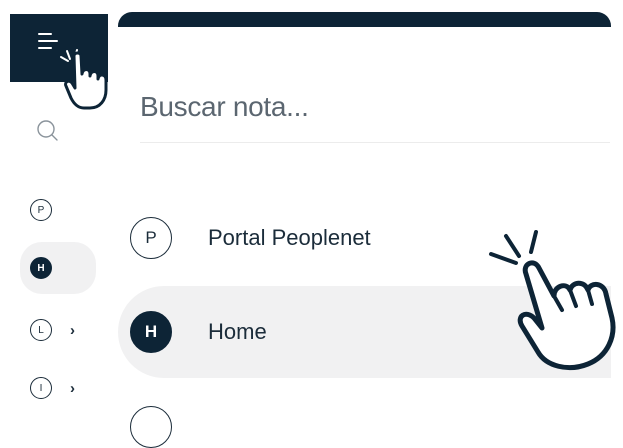 The width and height of the screenshot is (623, 448). Describe the element at coordinates (289, 237) in the screenshot. I see `note-label: Portal Peoplenet` at that location.